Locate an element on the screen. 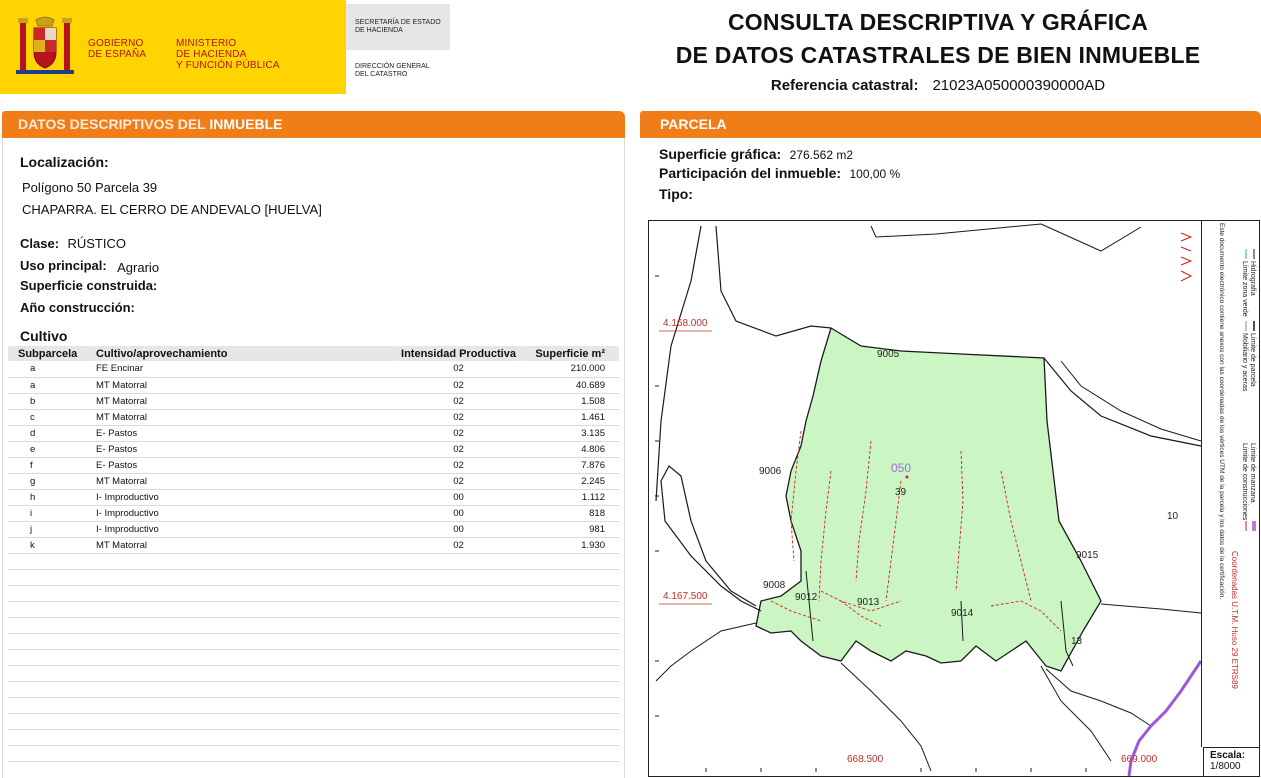 This screenshot has width=1261, height=778. label-13: 13 is located at coordinates (1077, 641).